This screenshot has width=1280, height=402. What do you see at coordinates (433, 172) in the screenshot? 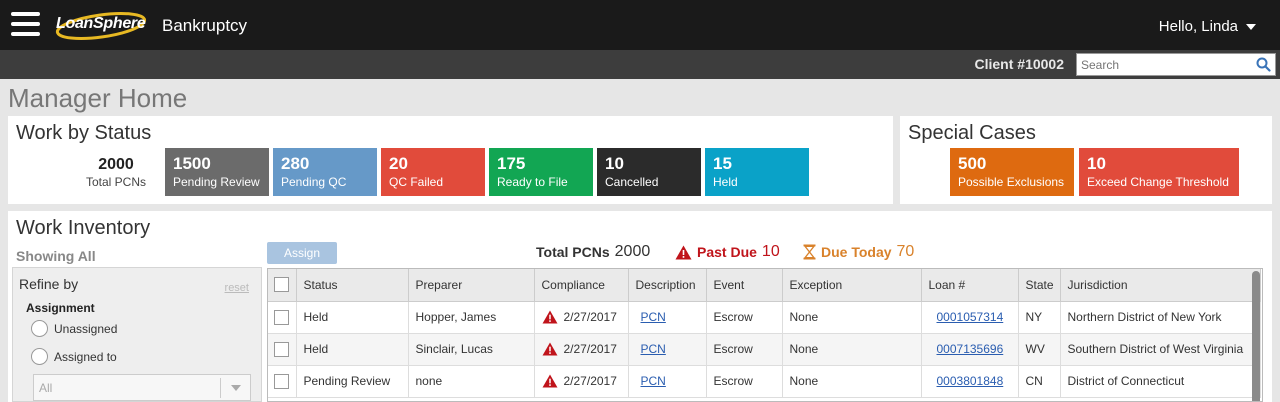
I see `status-tile-qc-failed: 20 QC Failed` at bounding box center [433, 172].